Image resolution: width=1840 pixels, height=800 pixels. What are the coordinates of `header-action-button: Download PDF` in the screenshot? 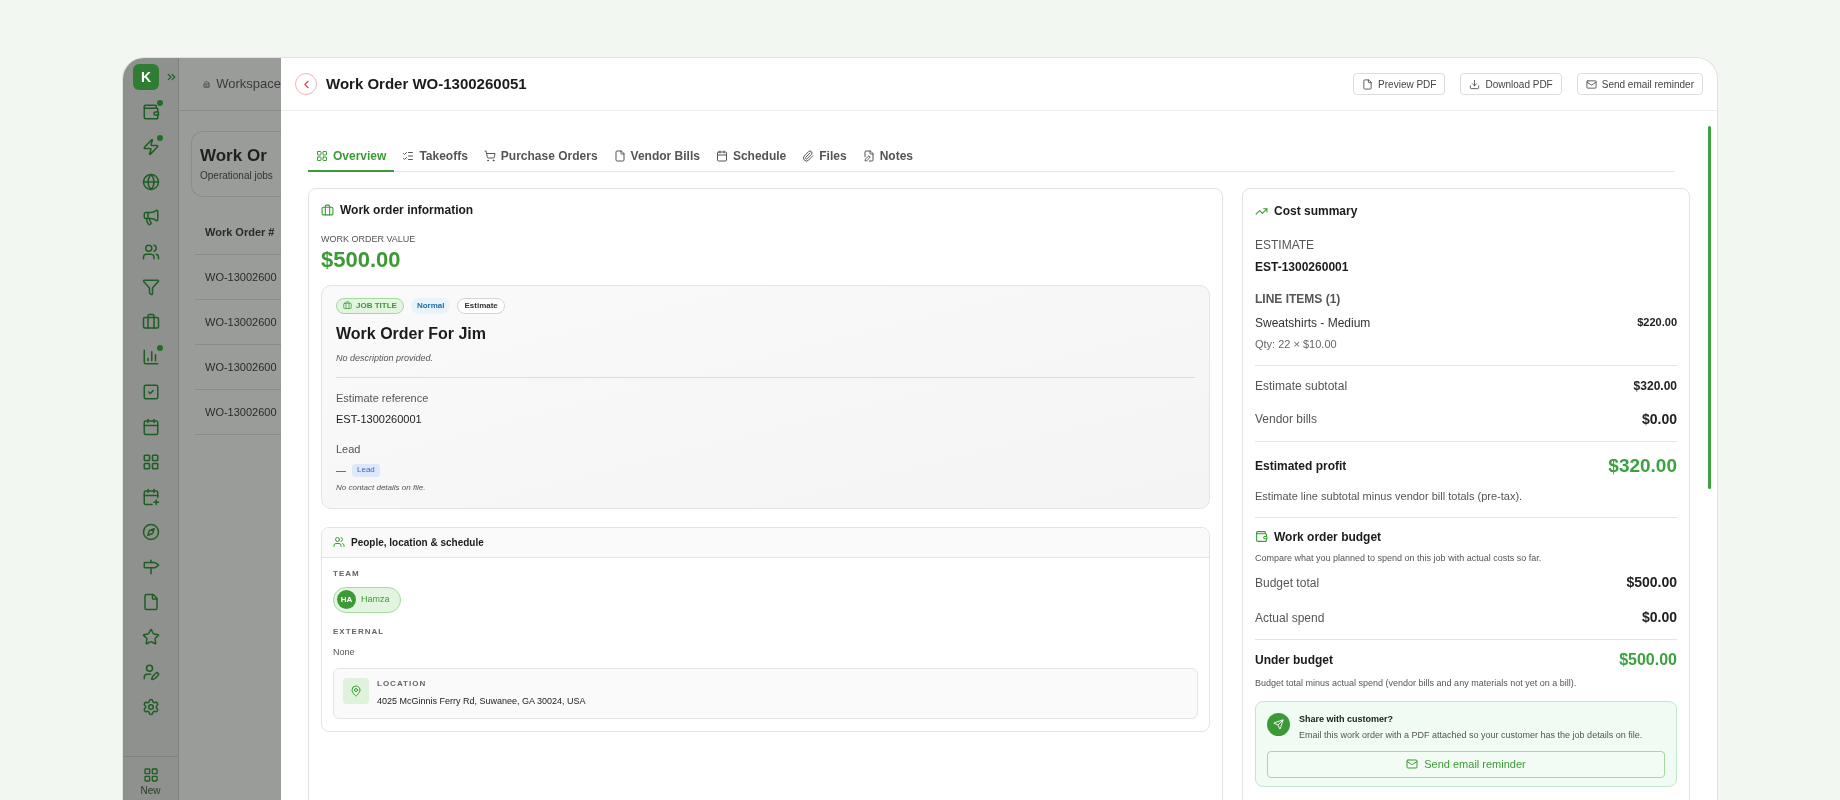 It's located at (1511, 84).